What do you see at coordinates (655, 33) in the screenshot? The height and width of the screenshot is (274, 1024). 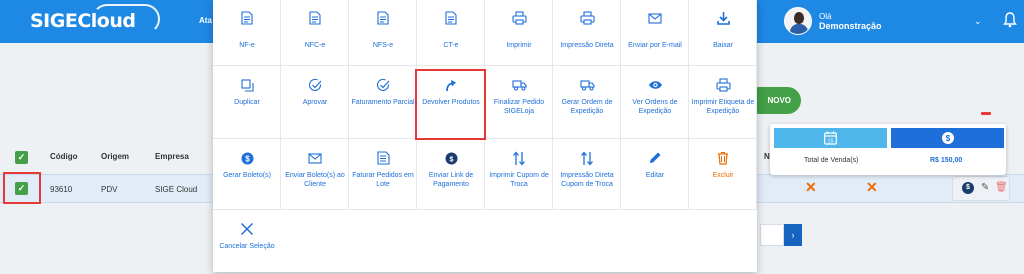 I see `menu-item-enviar-por-e-mail: Enviar por E-mail` at bounding box center [655, 33].